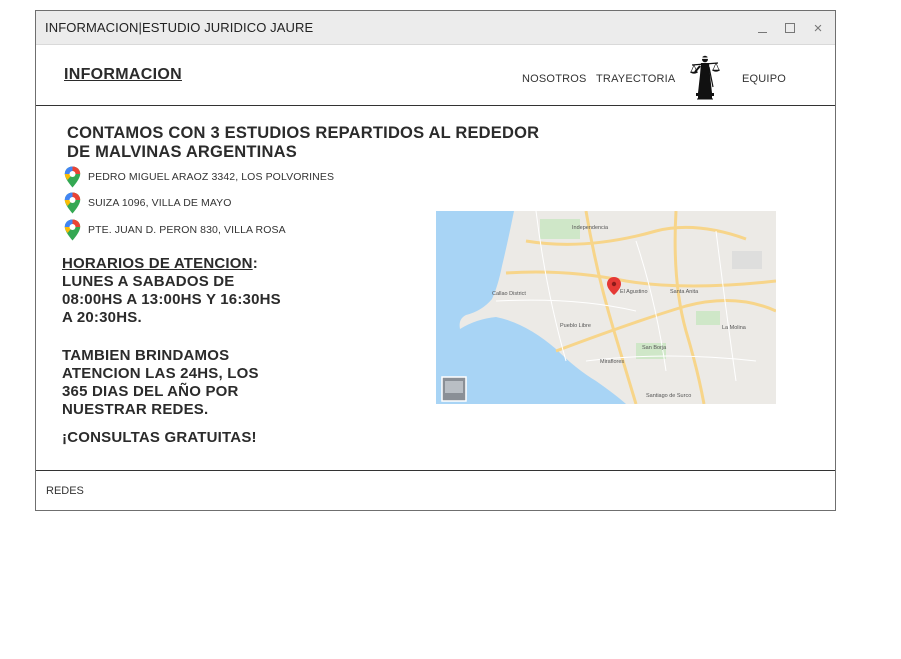 The height and width of the screenshot is (659, 901). I want to click on hours-heading-label: HORARIOS DE ATENCION, so click(157, 263).